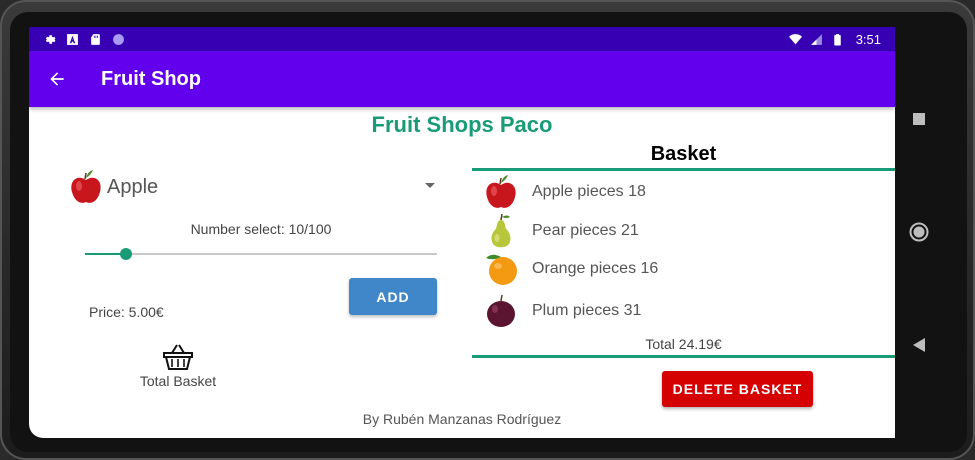 The height and width of the screenshot is (460, 975). I want to click on price-label: Price: 5.00€, so click(126, 312).